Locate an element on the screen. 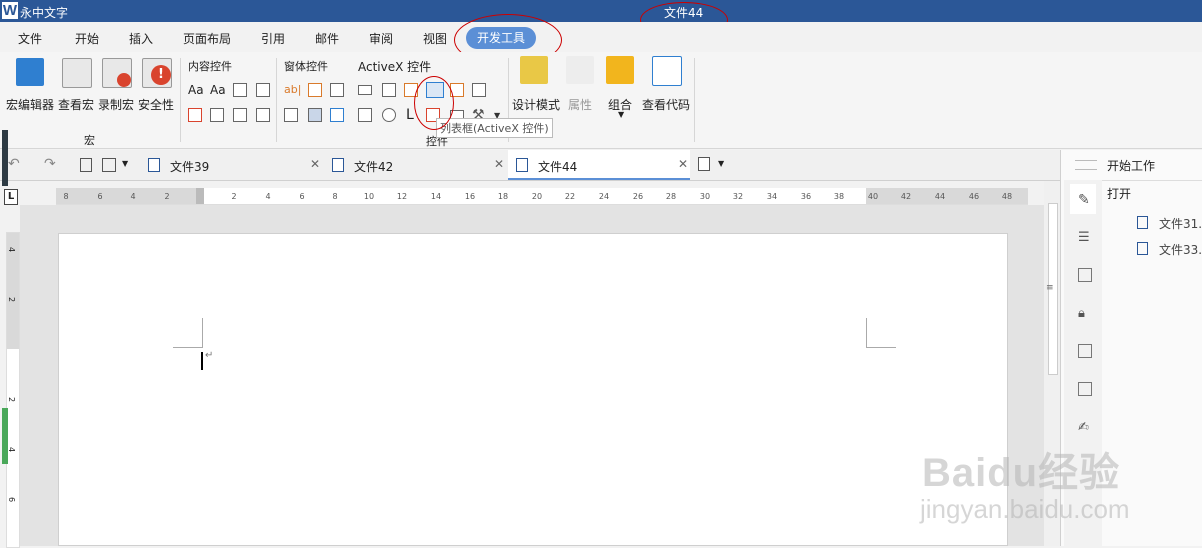  view-code-icon is located at coordinates (667, 71).